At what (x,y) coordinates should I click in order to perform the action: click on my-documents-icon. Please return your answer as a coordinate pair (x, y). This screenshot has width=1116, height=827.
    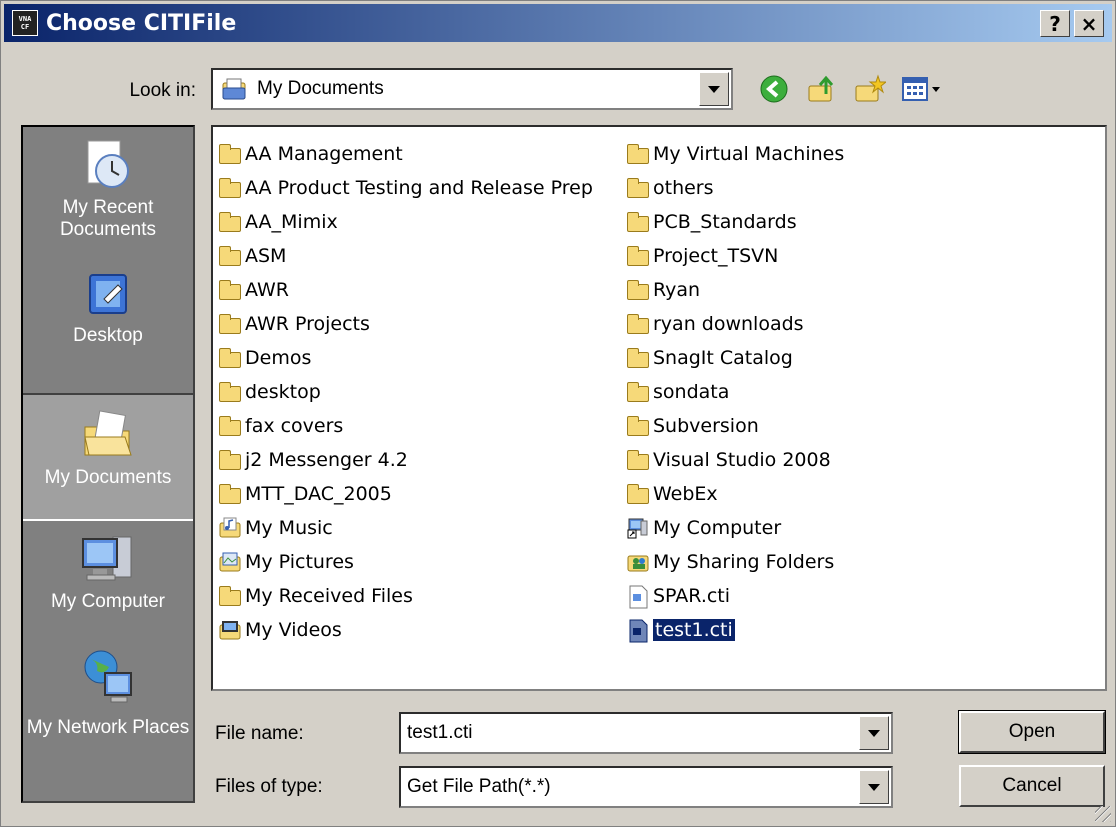
    Looking at the image, I should click on (108, 433).